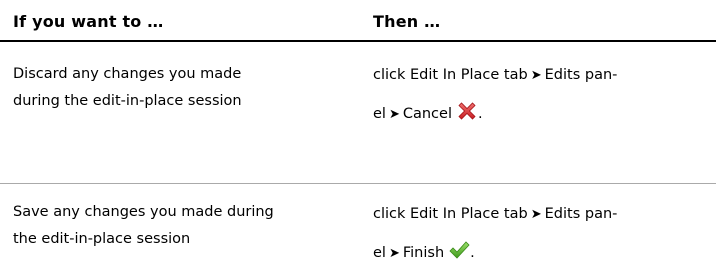 The height and width of the screenshot is (276, 716). What do you see at coordinates (143, 212) in the screenshot?
I see `condition-line: Save any changes you made during` at bounding box center [143, 212].